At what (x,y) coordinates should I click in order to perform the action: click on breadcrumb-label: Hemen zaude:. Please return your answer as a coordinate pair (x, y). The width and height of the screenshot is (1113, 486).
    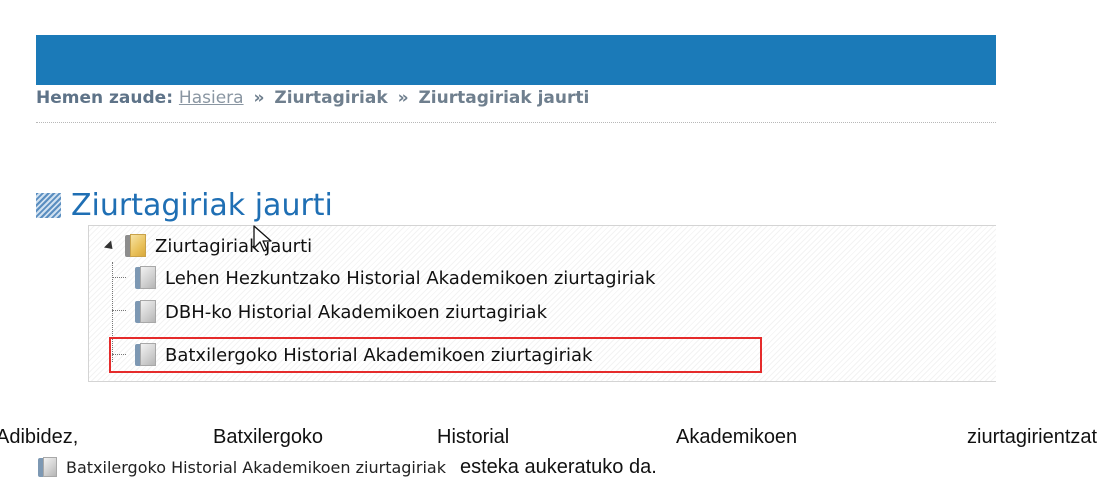
    Looking at the image, I should click on (104, 98).